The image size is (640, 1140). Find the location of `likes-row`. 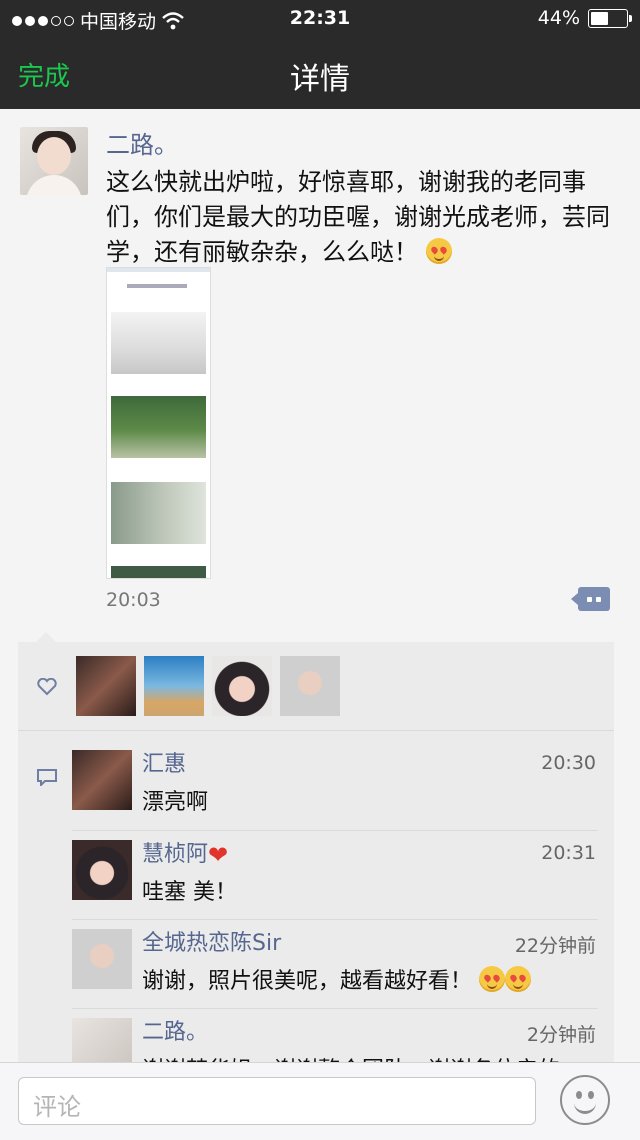

likes-row is located at coordinates (316, 686).